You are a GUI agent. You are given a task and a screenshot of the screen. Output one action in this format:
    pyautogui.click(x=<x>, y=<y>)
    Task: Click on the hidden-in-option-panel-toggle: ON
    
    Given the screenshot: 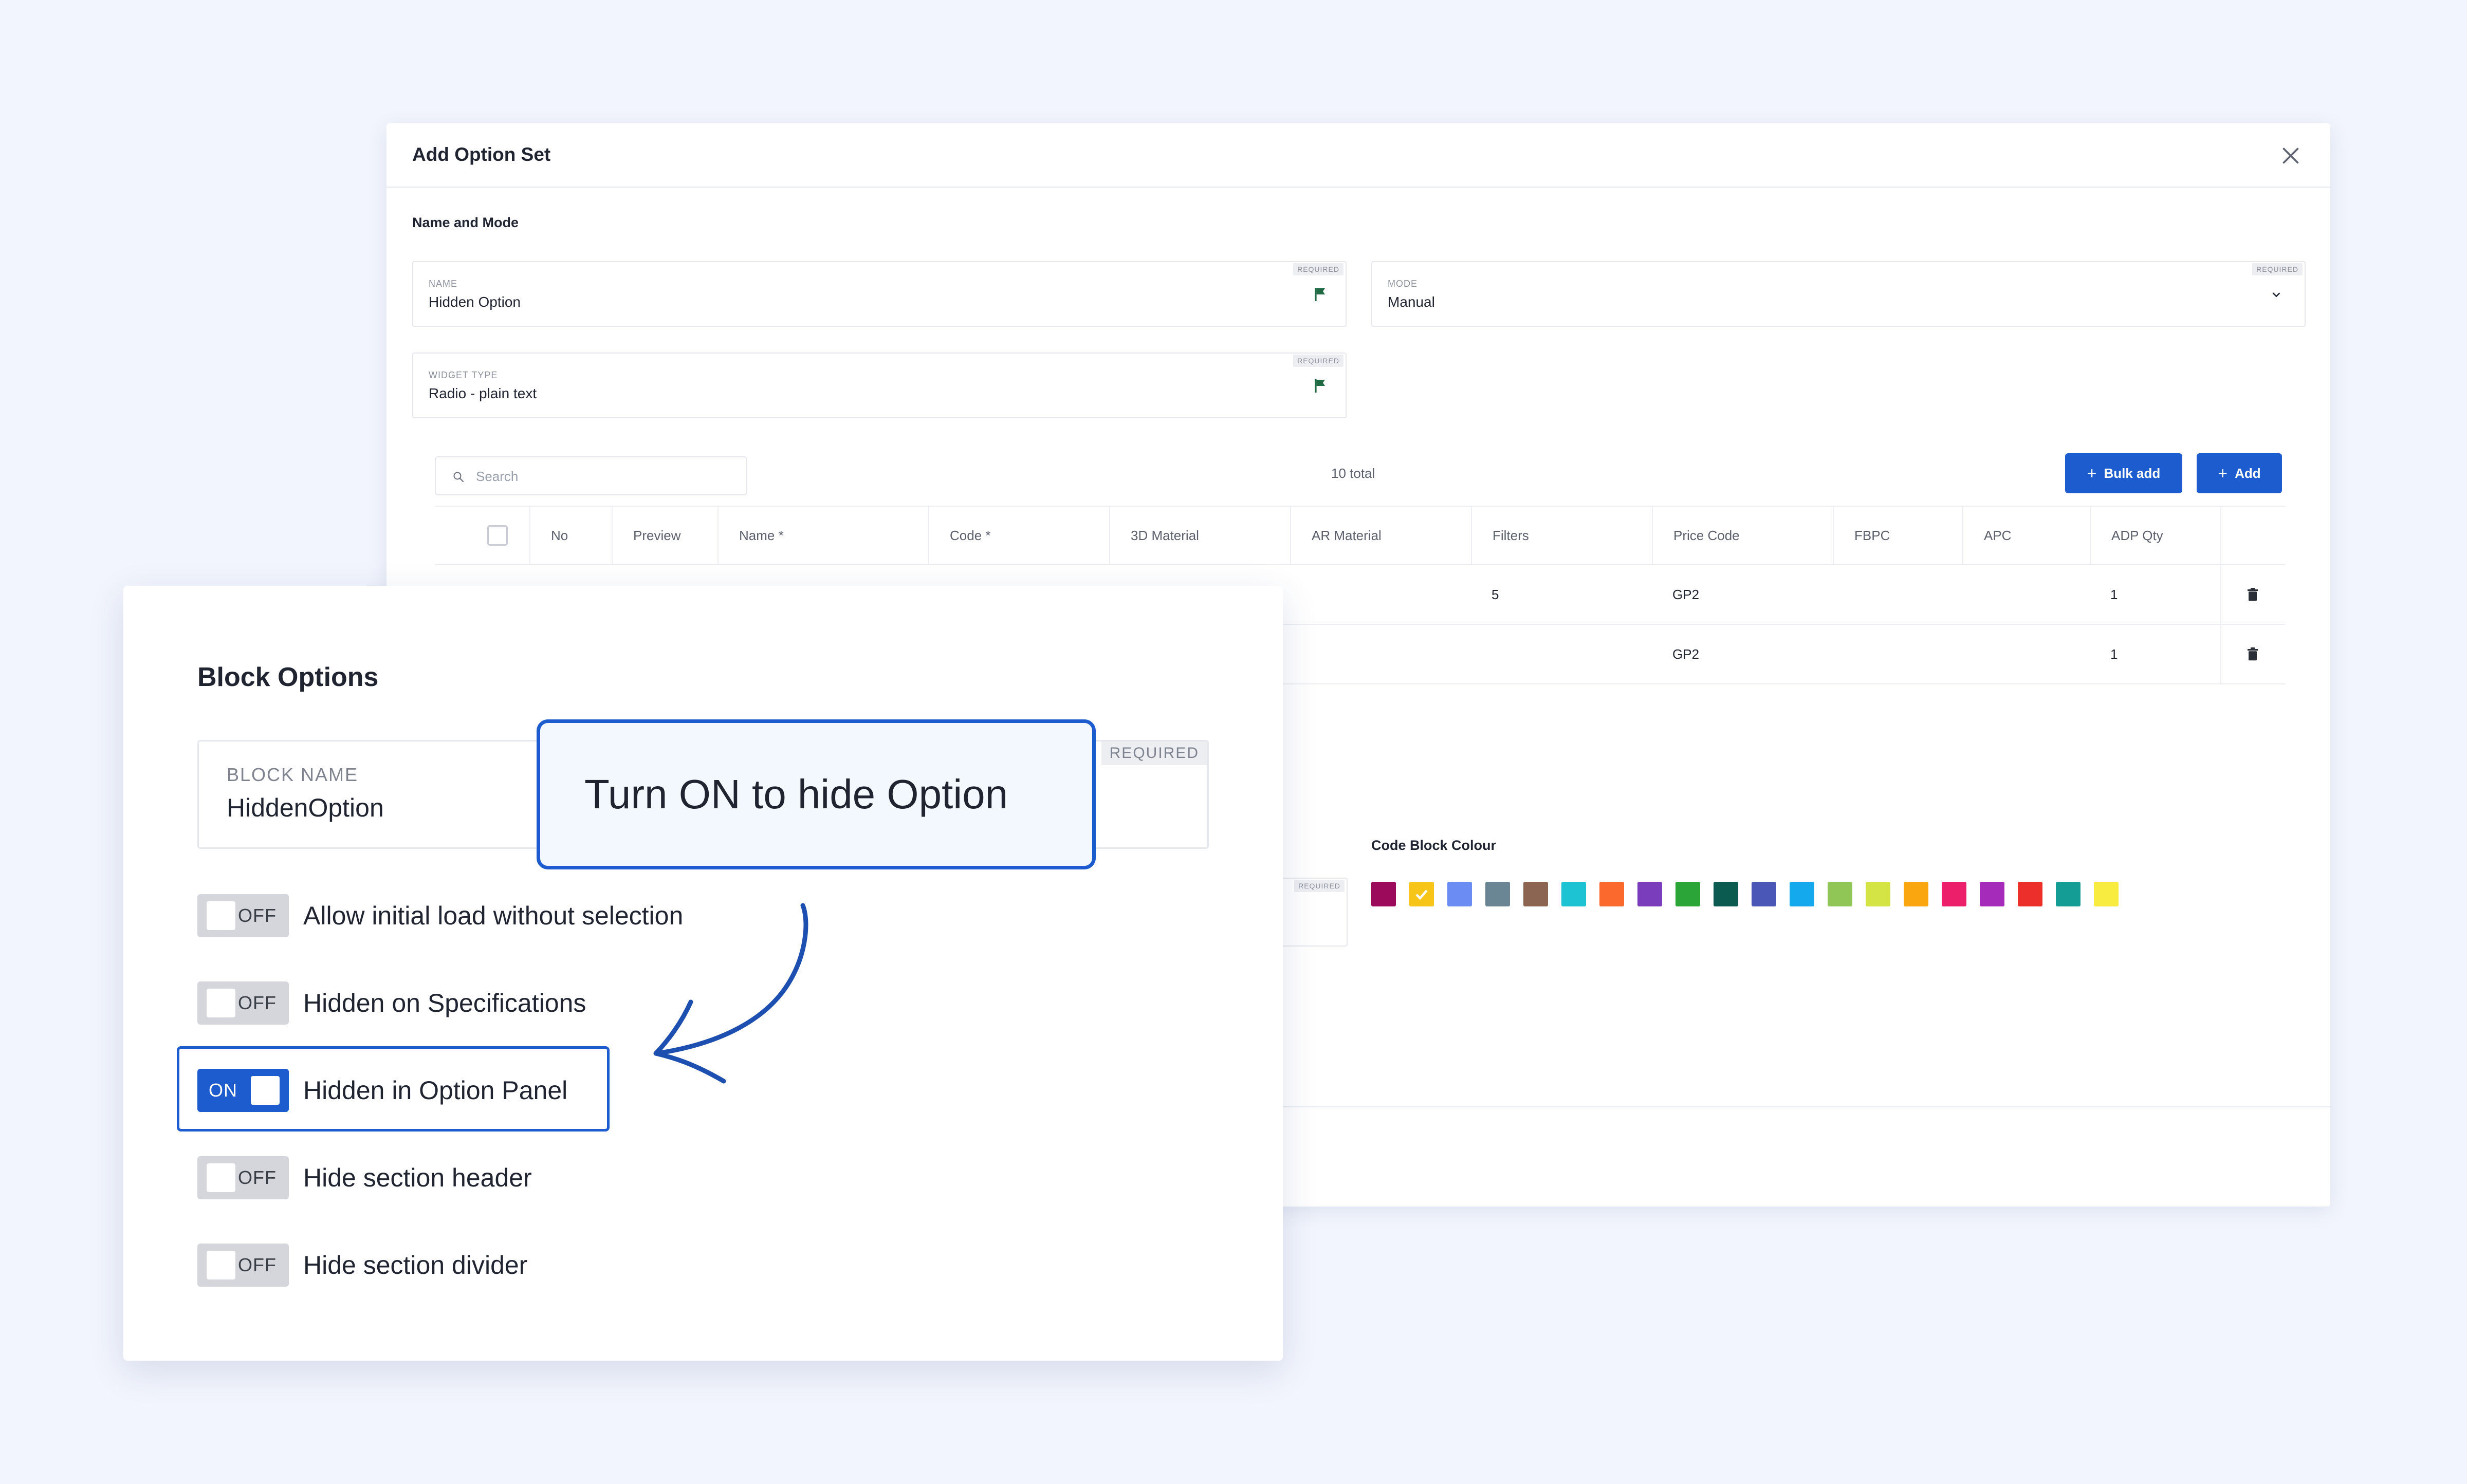 What is the action you would take?
    pyautogui.click(x=243, y=1090)
    